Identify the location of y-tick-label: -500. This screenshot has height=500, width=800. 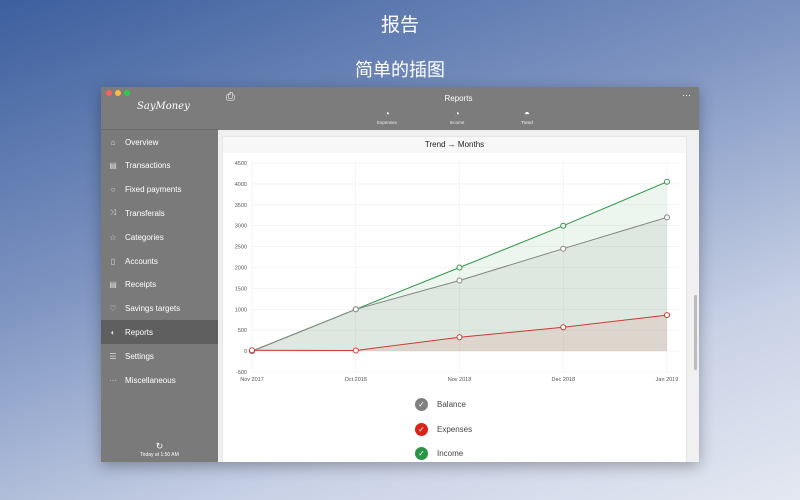
(241, 373).